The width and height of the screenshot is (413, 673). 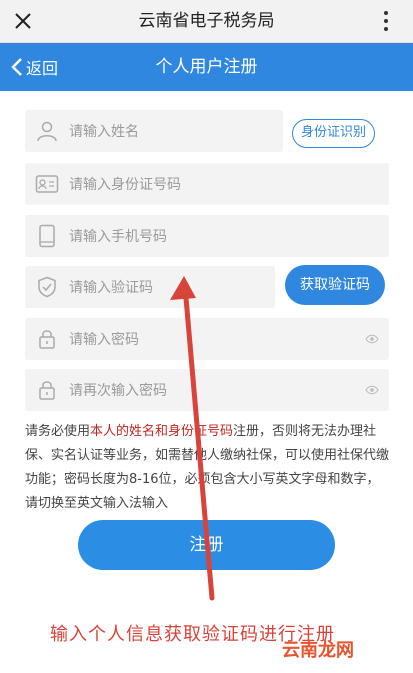 I want to click on phone-field: 请输入手机号码, so click(x=207, y=236).